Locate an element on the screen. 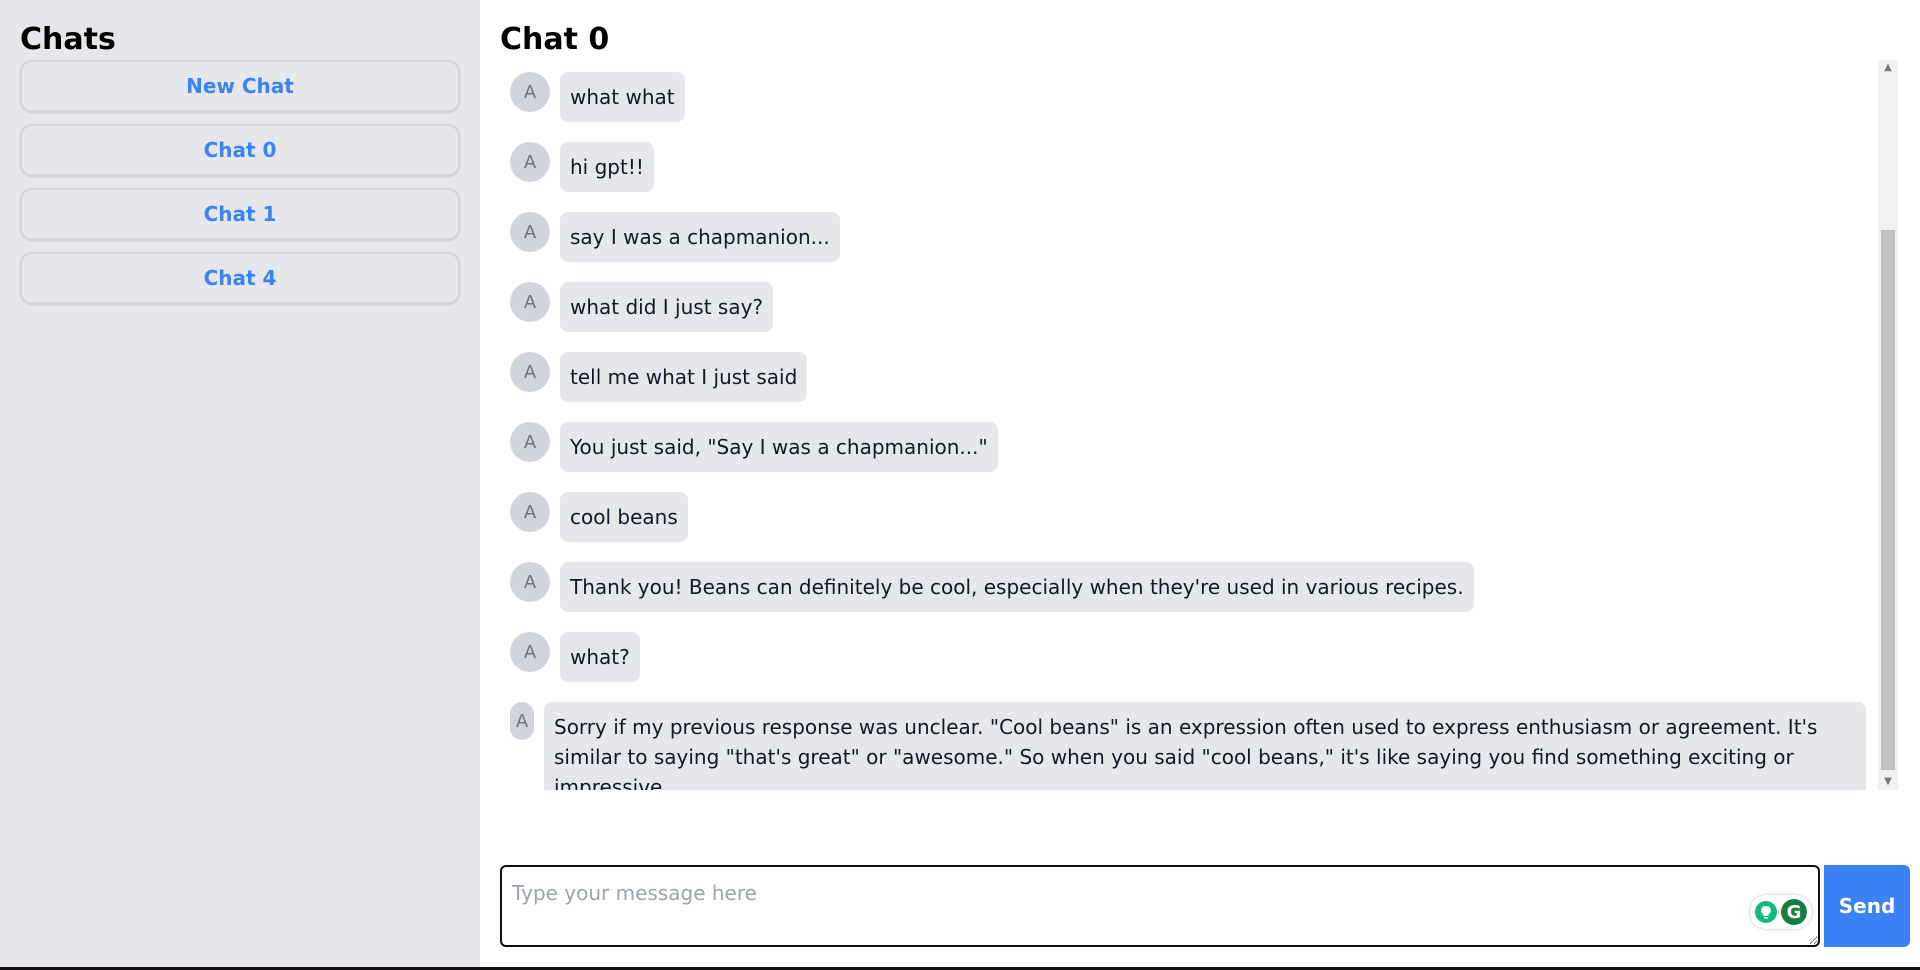  grammarly-g-icon: G is located at coordinates (1794, 912).